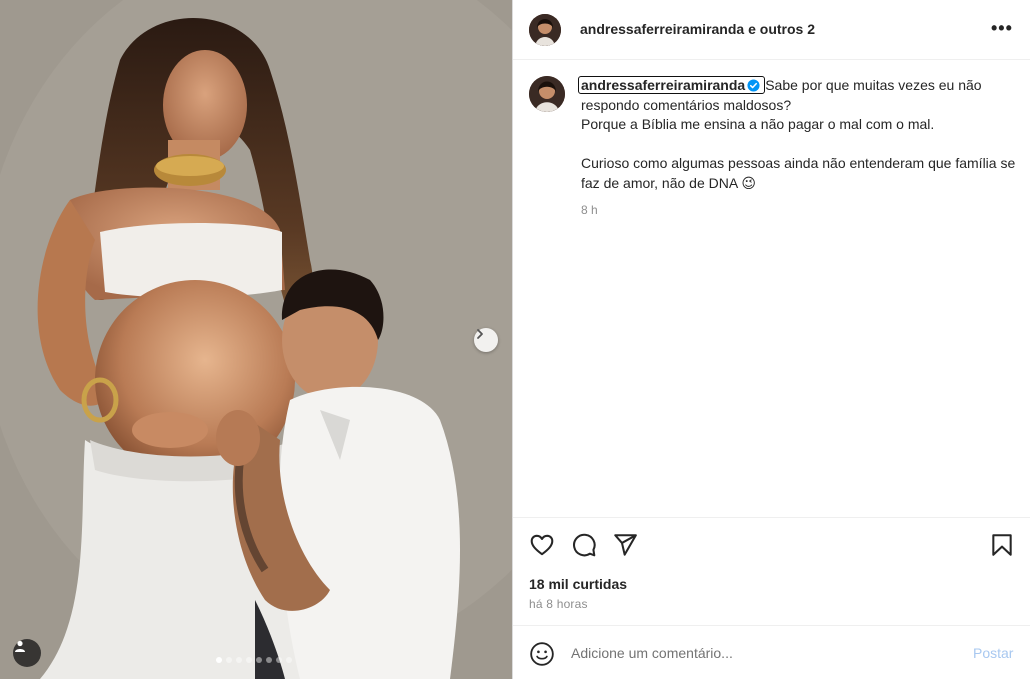 The image size is (1030, 679). What do you see at coordinates (801, 211) in the screenshot?
I see `caption-timestamp: 8 h` at bounding box center [801, 211].